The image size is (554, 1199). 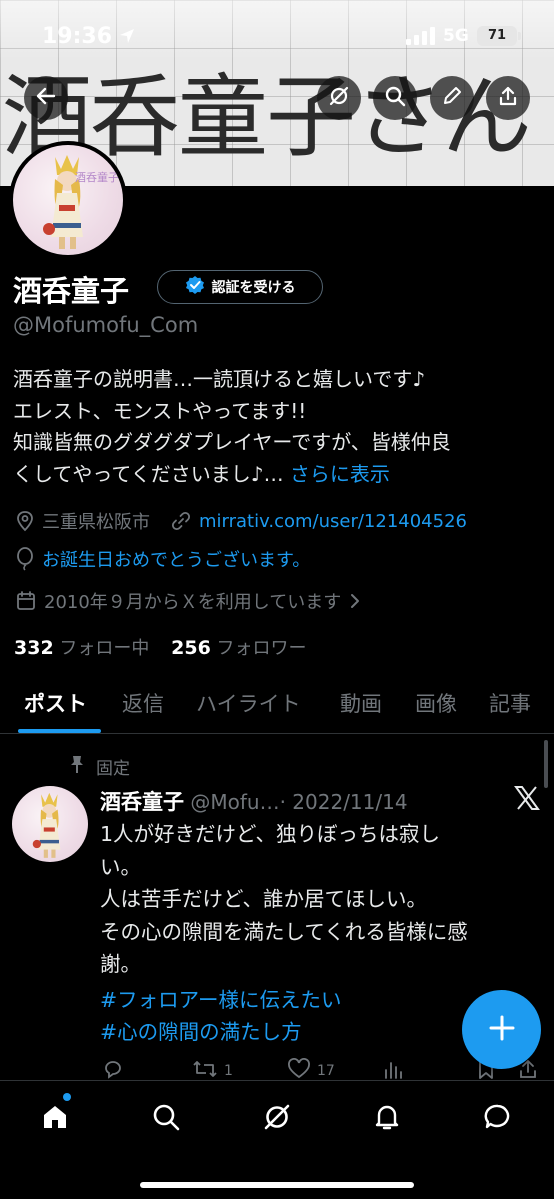 What do you see at coordinates (96, 522) in the screenshot?
I see `profile-location: 三重県松阪市` at bounding box center [96, 522].